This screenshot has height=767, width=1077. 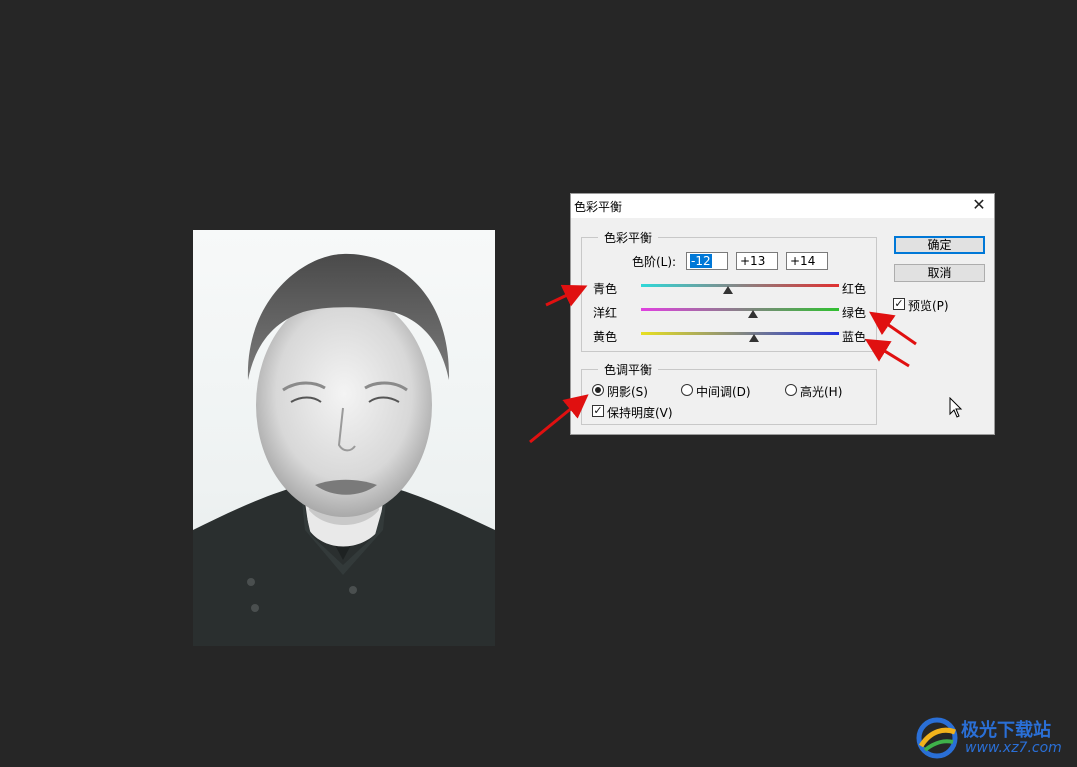 What do you see at coordinates (979, 205) in the screenshot?
I see `close-icon: ✕` at bounding box center [979, 205].